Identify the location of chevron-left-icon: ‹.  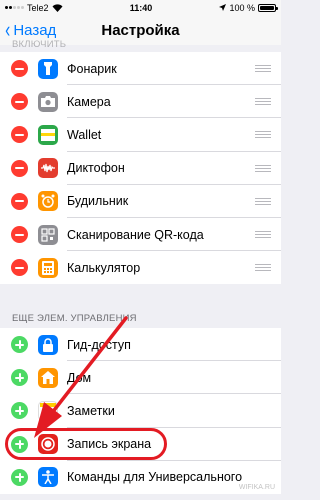
(8, 29).